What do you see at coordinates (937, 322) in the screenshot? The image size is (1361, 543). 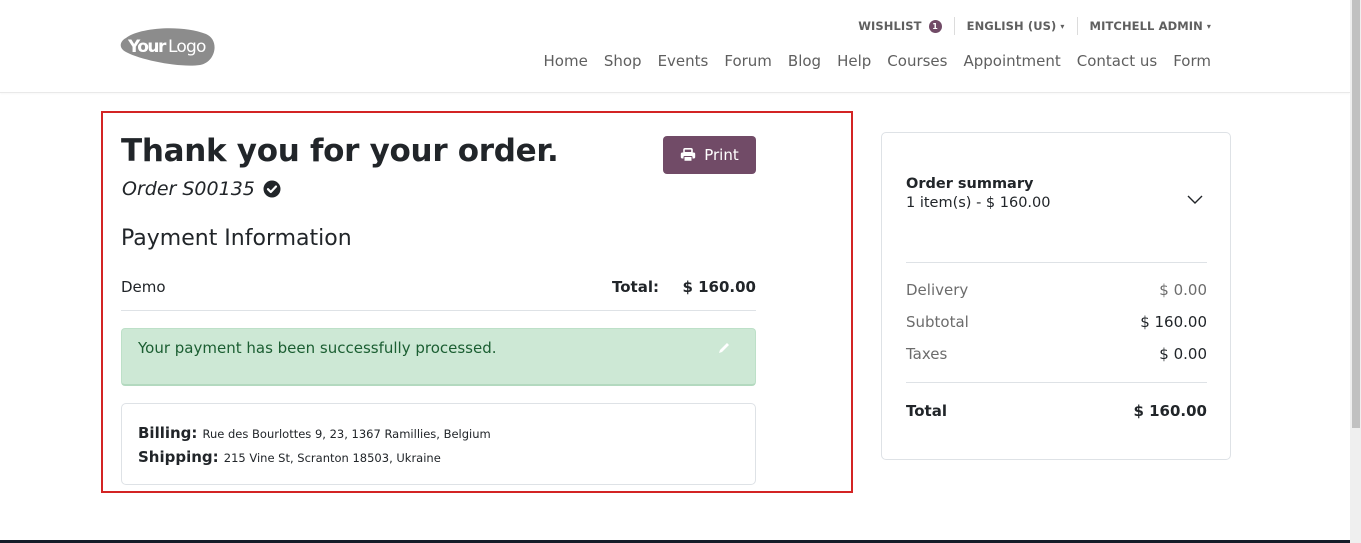 I see `summary-row-label: Subtotal` at bounding box center [937, 322].